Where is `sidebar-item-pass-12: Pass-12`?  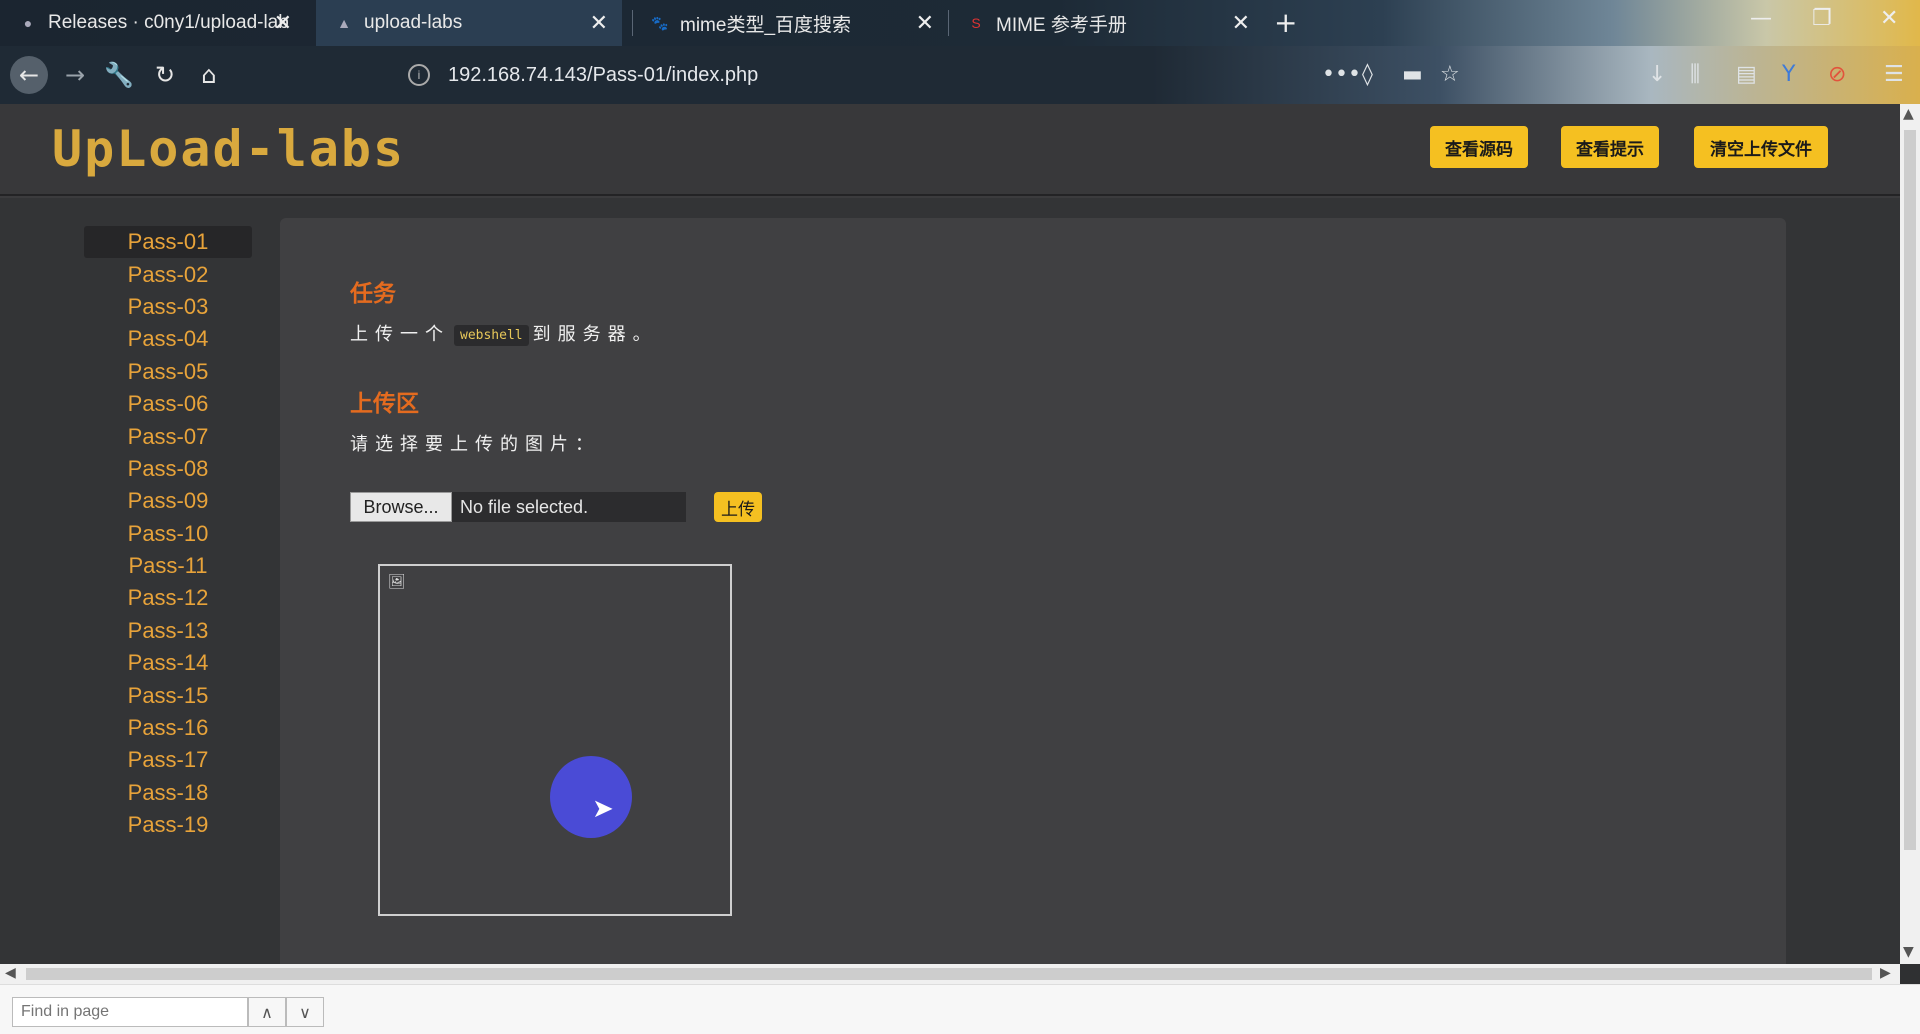
sidebar-item-pass-12: Pass-12 is located at coordinates (168, 598).